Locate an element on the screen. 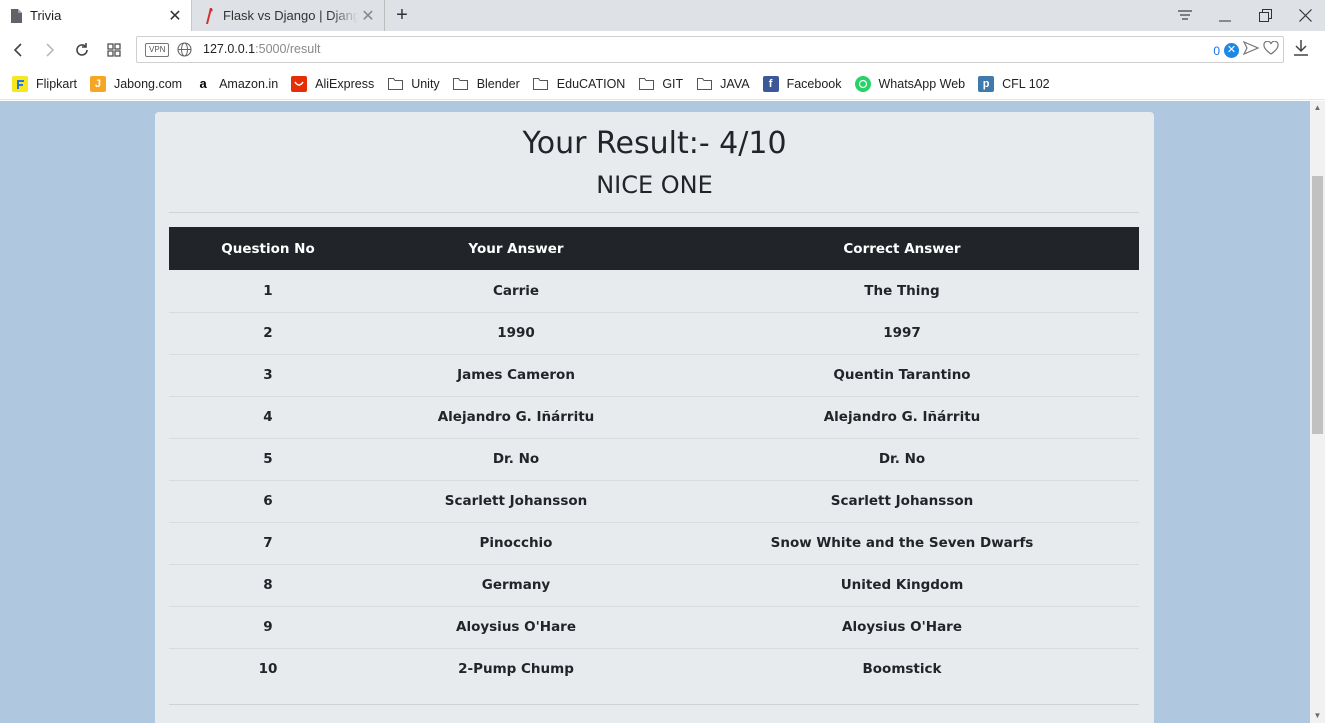 The image size is (1325, 723). your-answer: James Cameron is located at coordinates (516, 374).